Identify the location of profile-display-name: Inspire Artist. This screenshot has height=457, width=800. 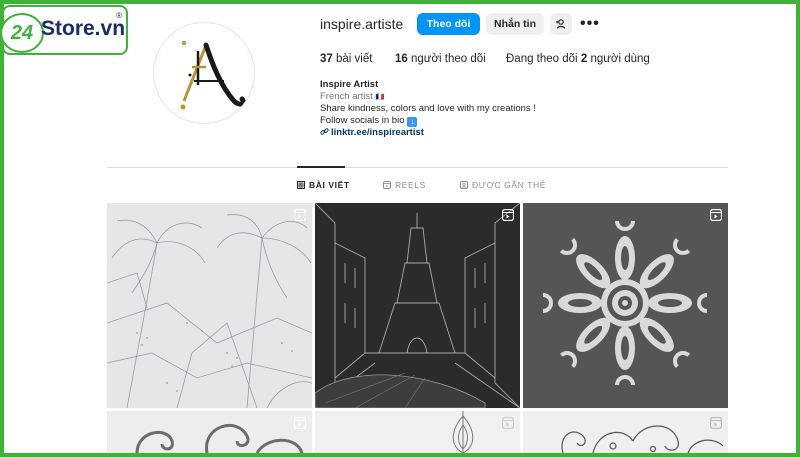
(349, 84).